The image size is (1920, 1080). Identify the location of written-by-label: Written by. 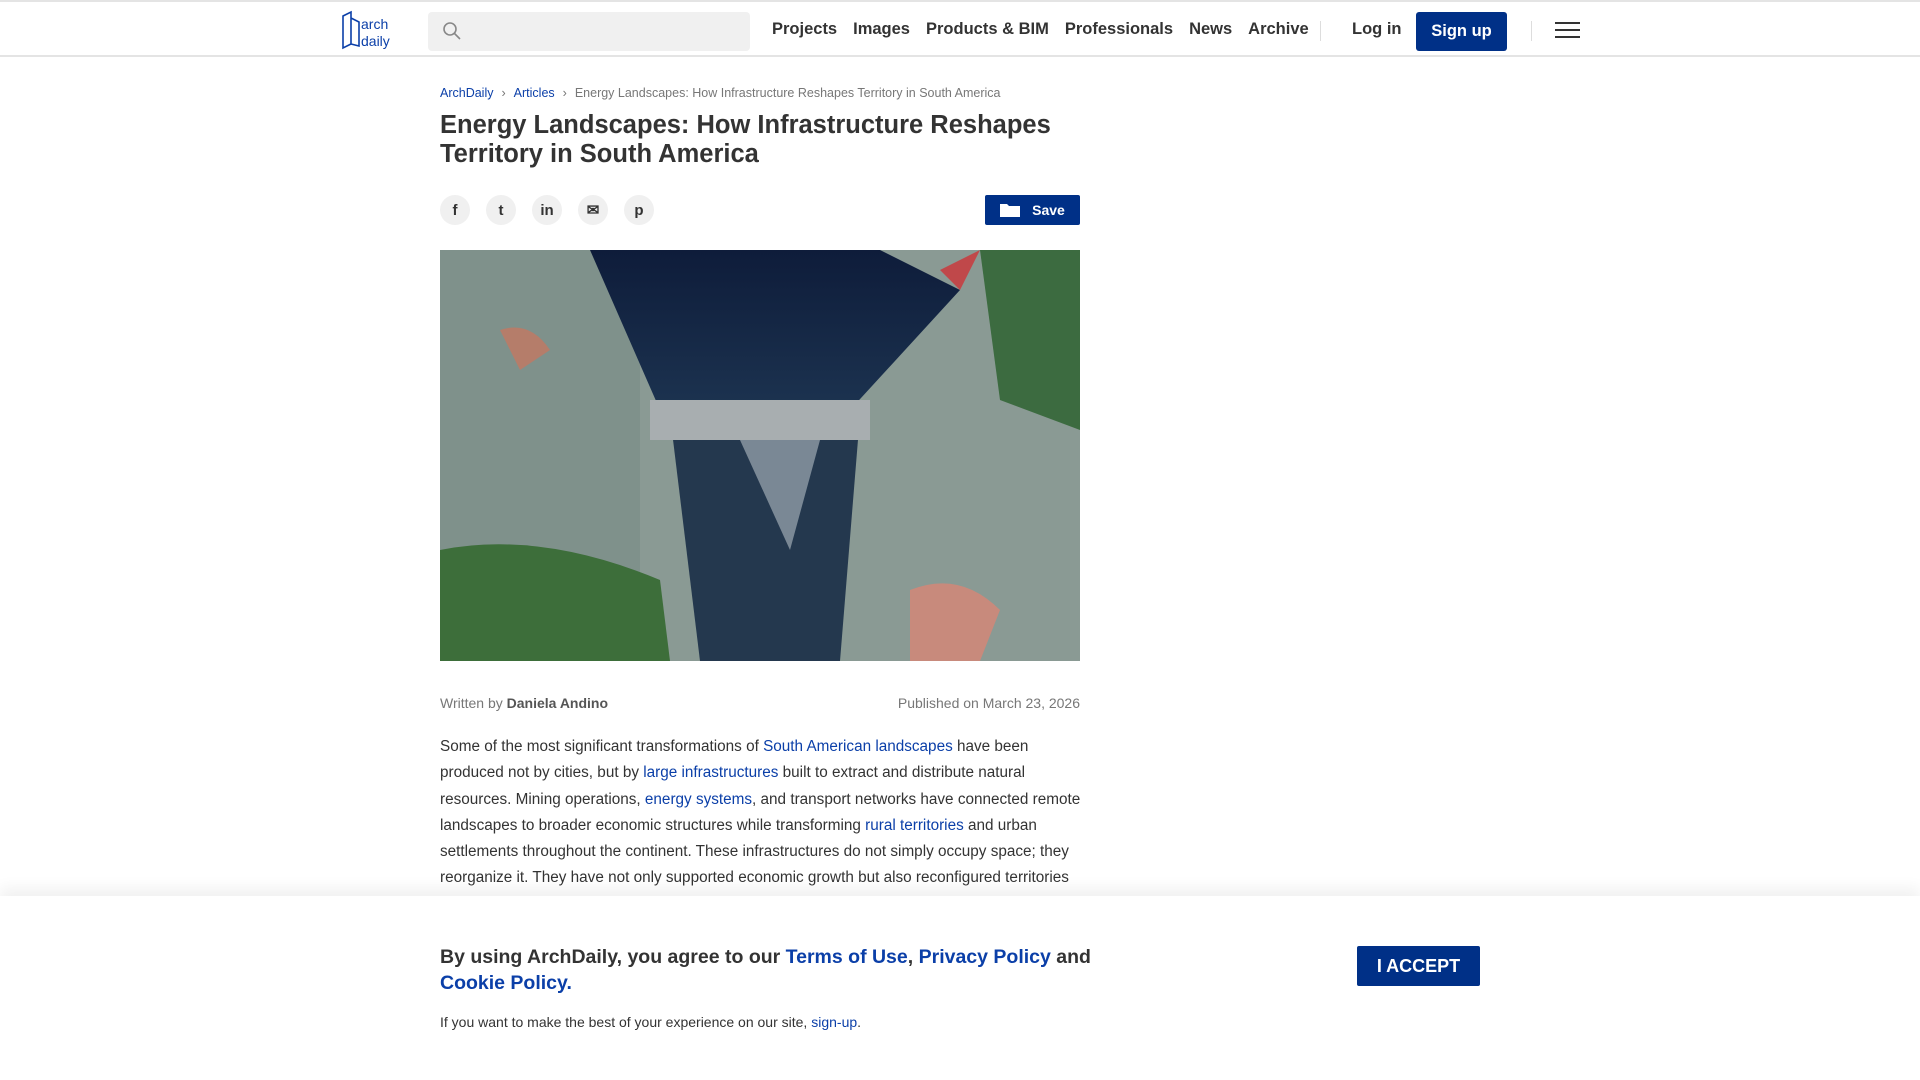
(471, 703).